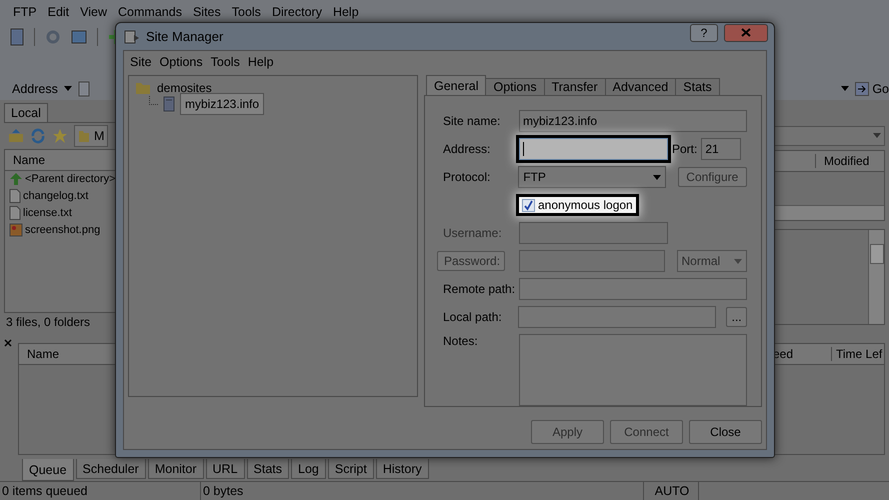 This screenshot has width=889, height=500. What do you see at coordinates (111, 469) in the screenshot?
I see `queue-tab: Scheduler` at bounding box center [111, 469].